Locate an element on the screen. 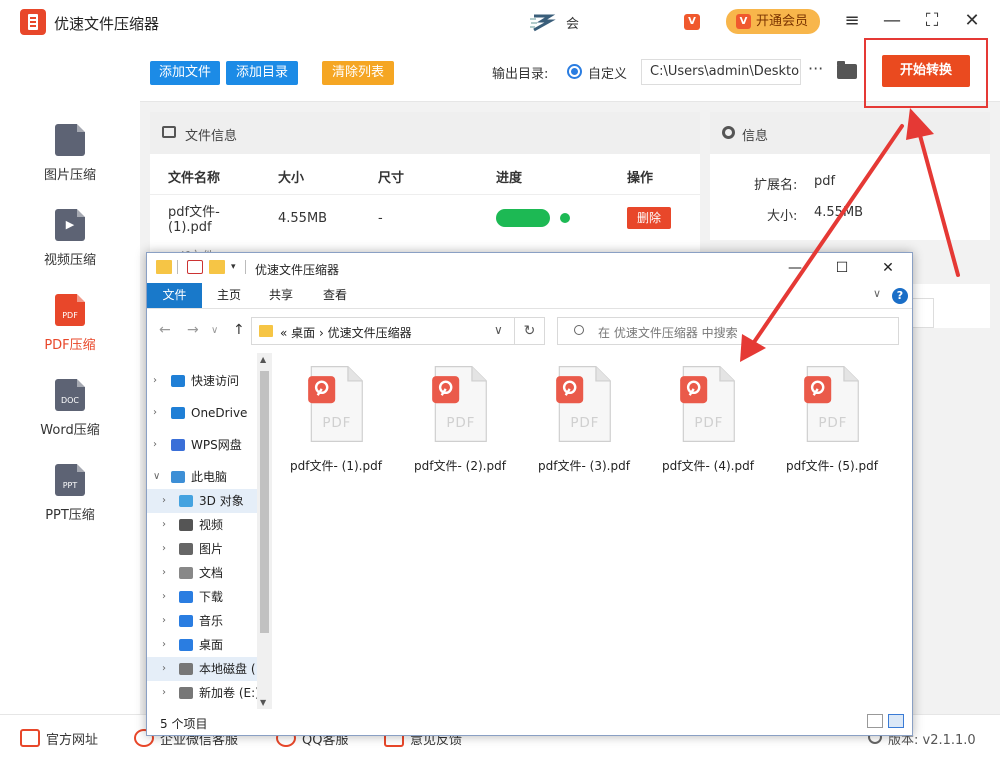 The width and height of the screenshot is (1000, 760). official-site-link: 官方网址 is located at coordinates (59, 738).